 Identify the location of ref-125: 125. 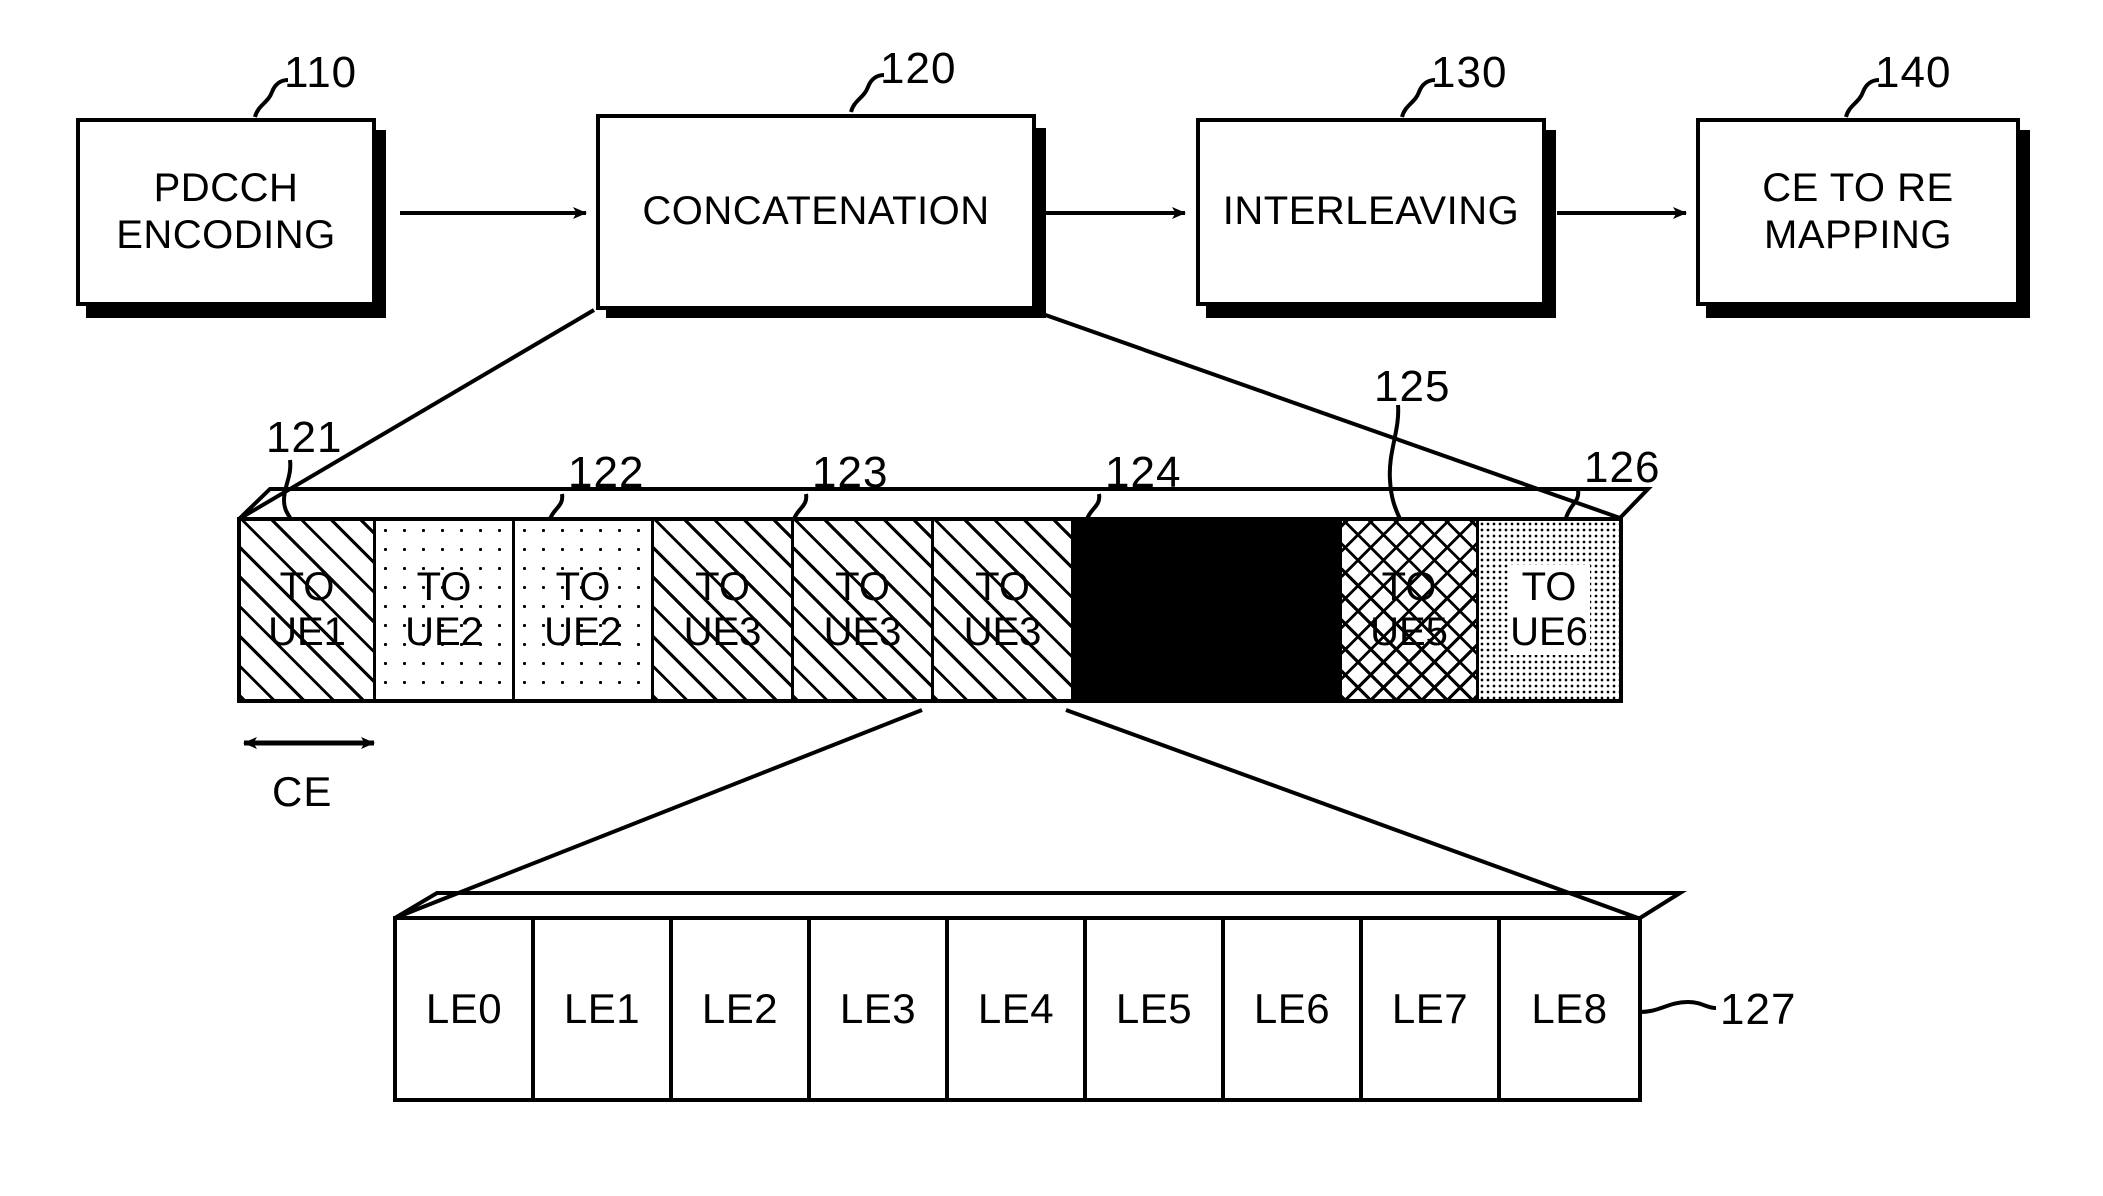
(1412, 386).